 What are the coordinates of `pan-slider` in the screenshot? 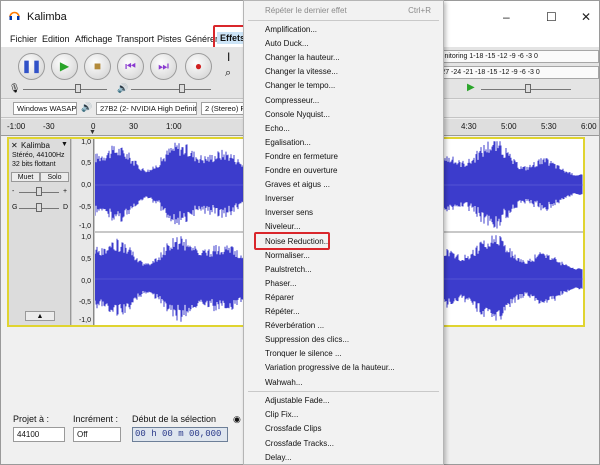 It's located at (39, 207).